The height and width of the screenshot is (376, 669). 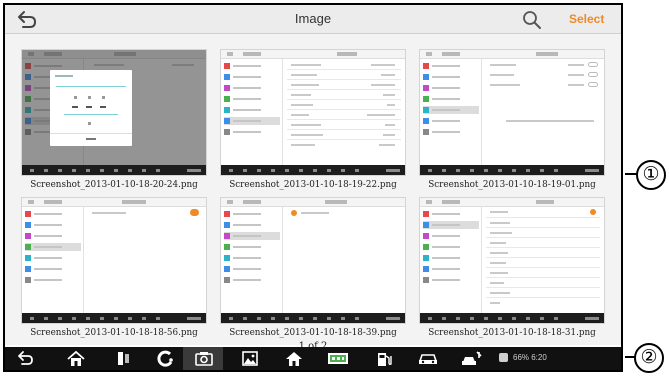 What do you see at coordinates (26, 358) in the screenshot?
I see `back-icon` at bounding box center [26, 358].